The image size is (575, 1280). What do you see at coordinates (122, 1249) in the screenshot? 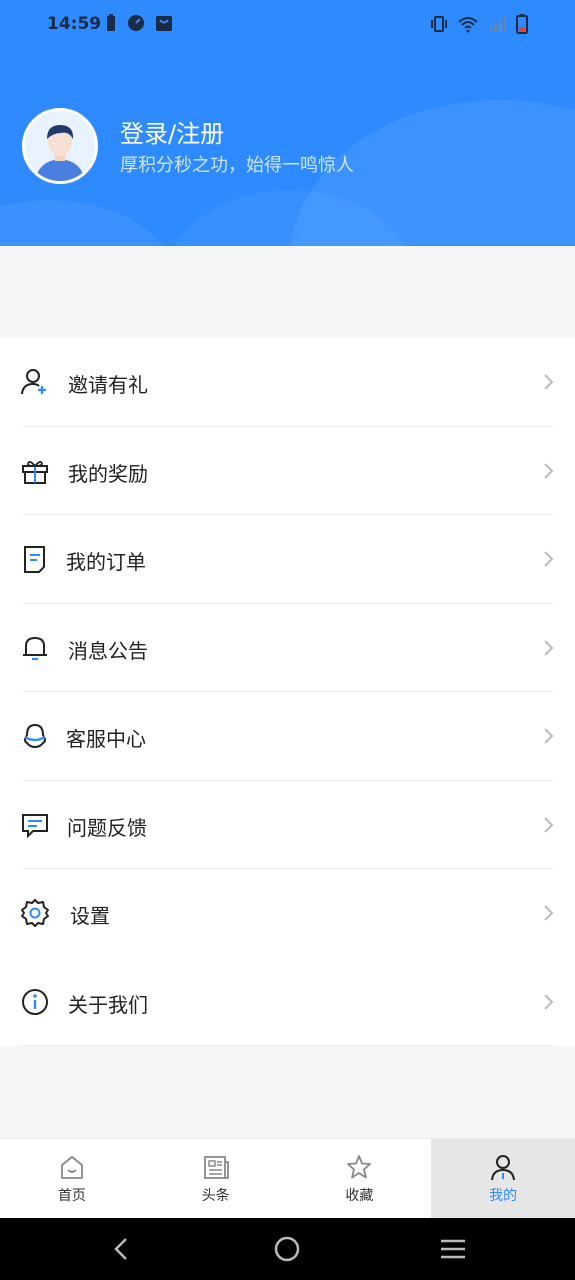
I see `back-icon` at bounding box center [122, 1249].